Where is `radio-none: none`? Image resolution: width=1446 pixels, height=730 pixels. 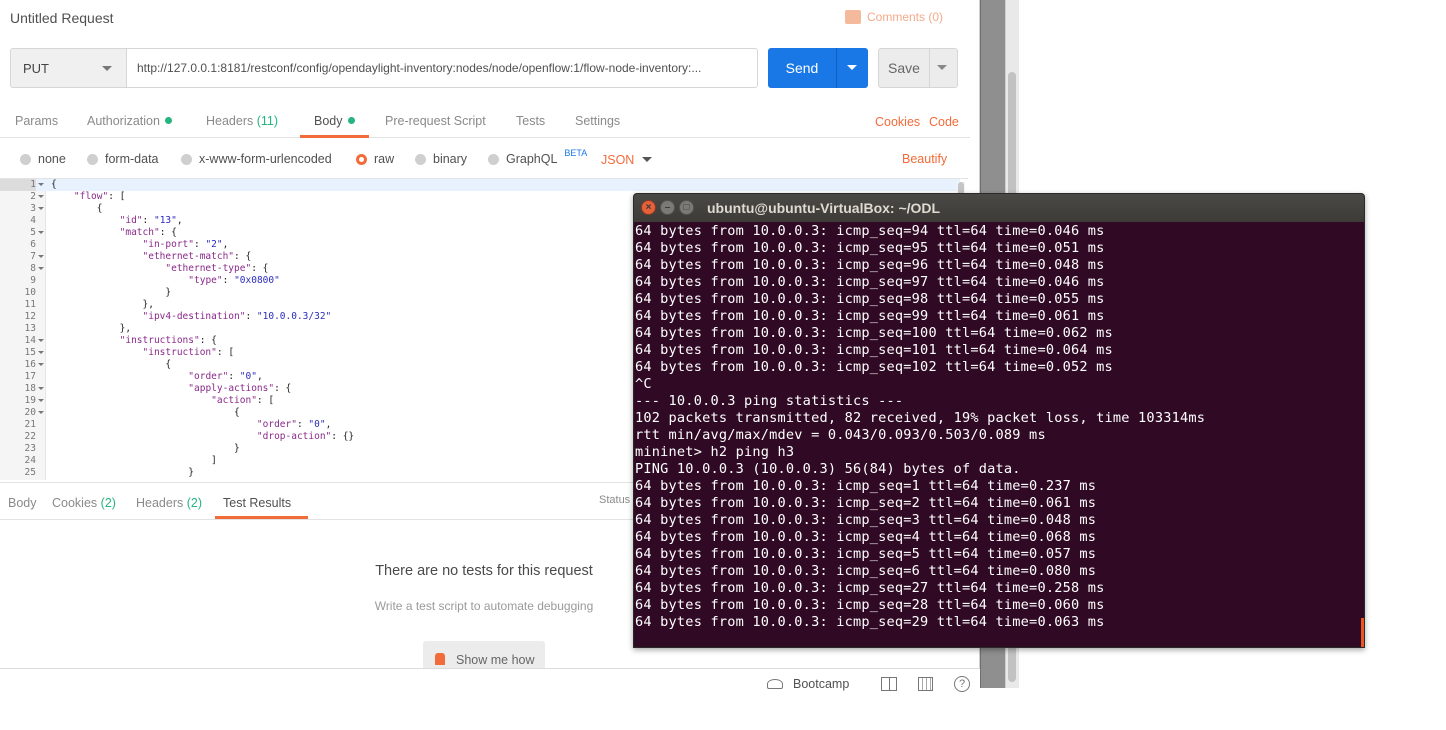 radio-none: none is located at coordinates (43, 159).